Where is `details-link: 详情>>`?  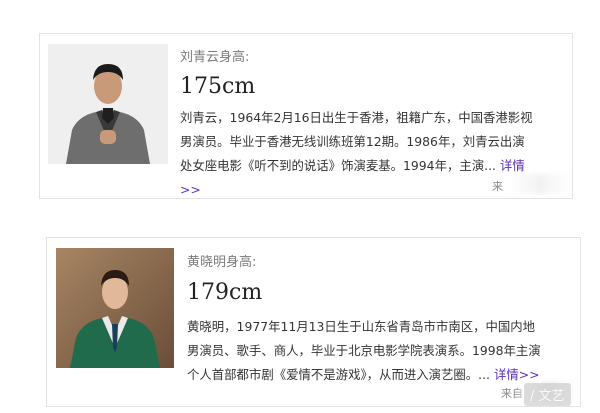 details-link: 详情>> is located at coordinates (517, 374).